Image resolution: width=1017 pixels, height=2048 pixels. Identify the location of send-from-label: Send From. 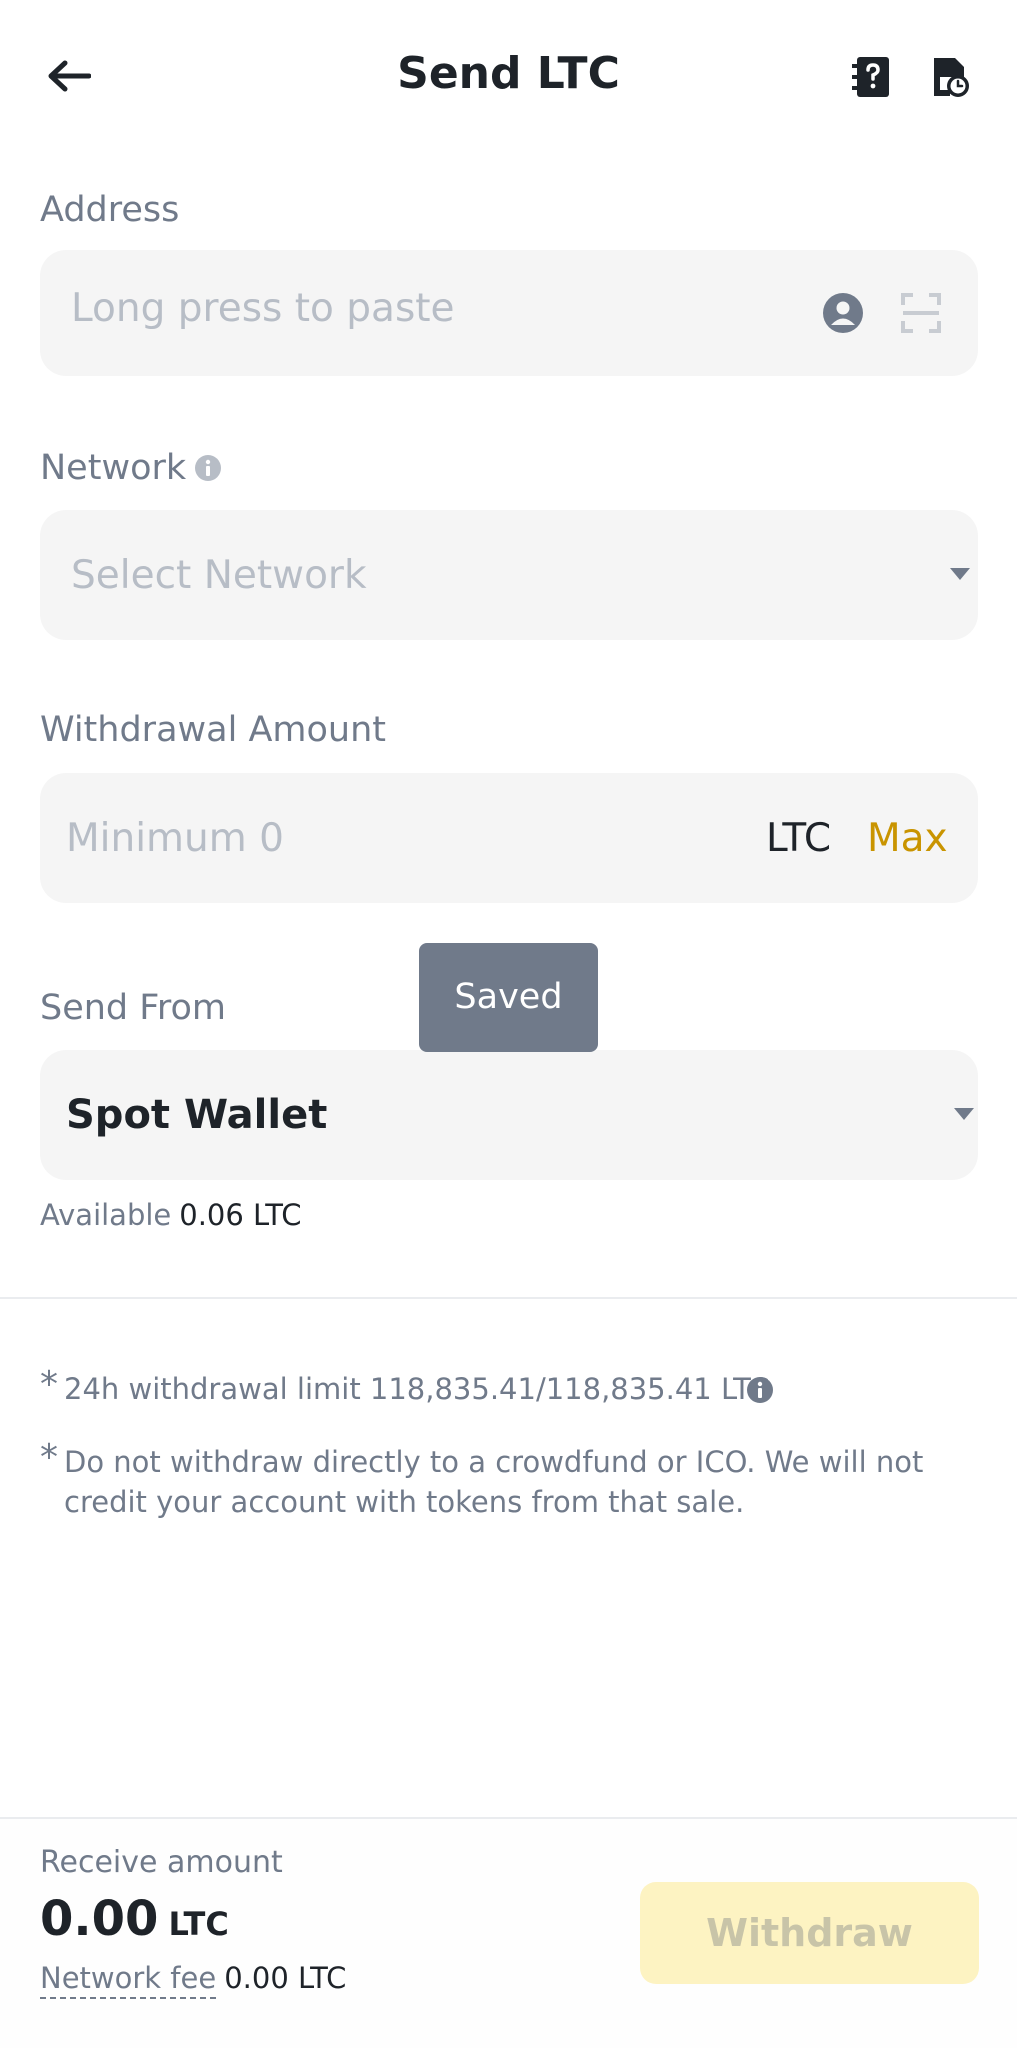
(133, 1008).